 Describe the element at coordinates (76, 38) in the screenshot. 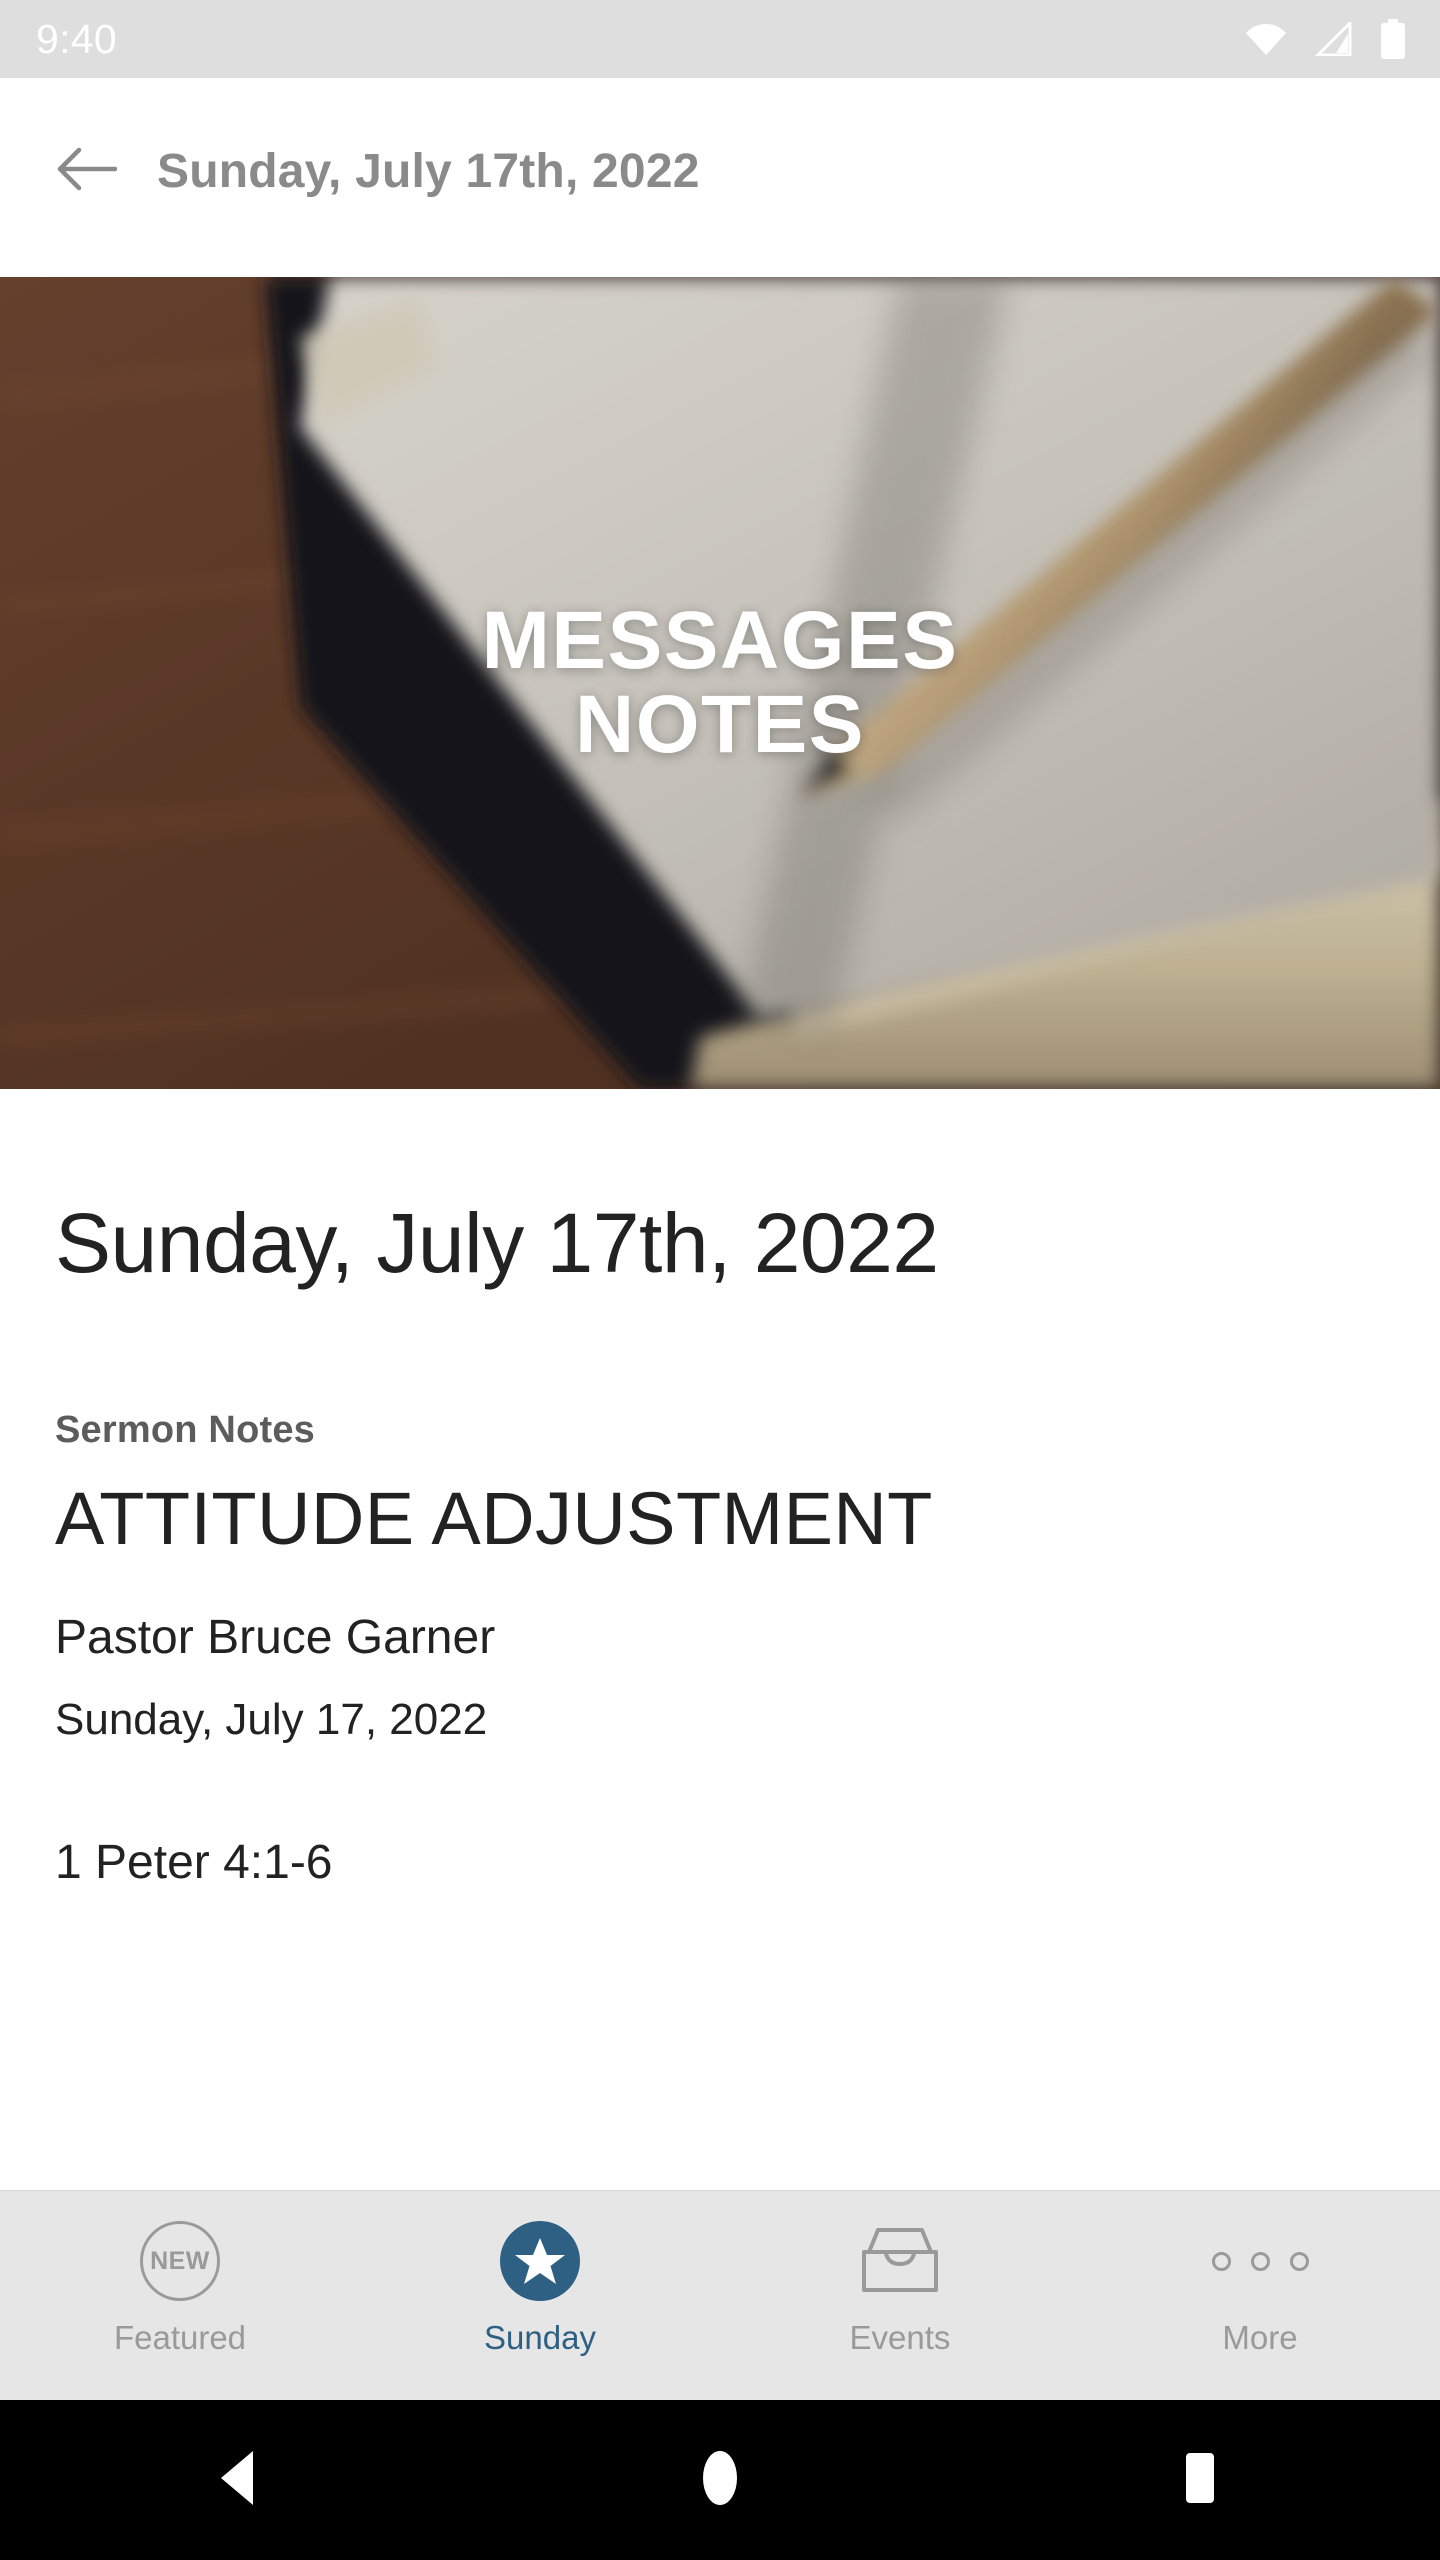

I see `status-time: 9:40` at that location.